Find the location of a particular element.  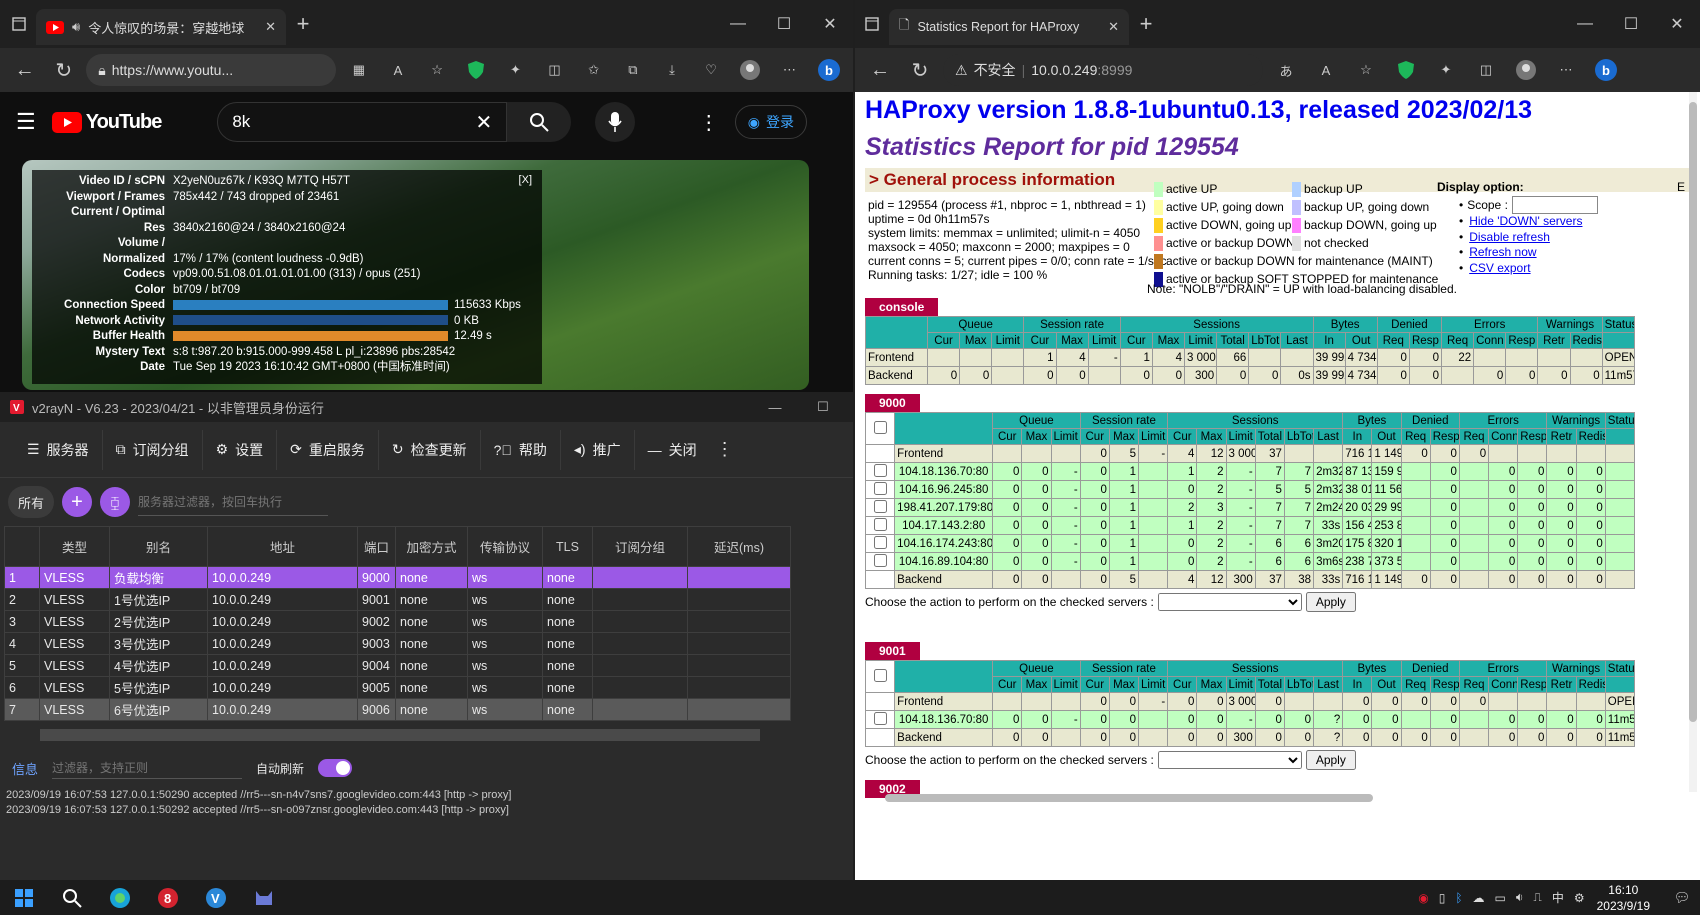

add-group-button: + is located at coordinates (77, 502).